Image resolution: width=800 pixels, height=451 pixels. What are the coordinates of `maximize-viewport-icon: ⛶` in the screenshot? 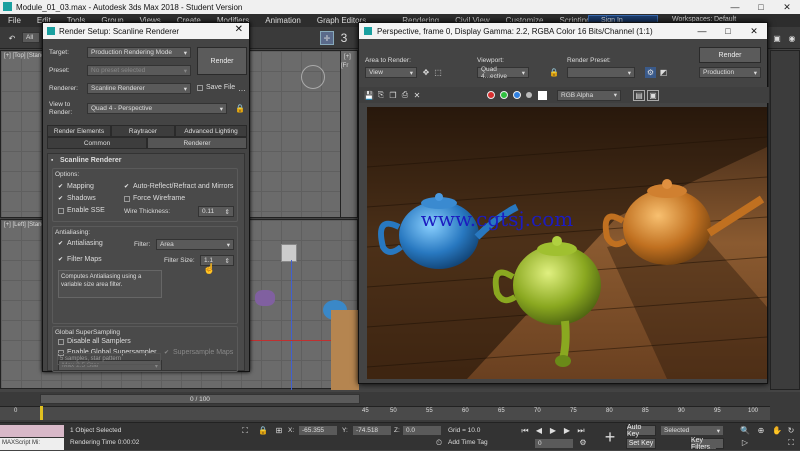 It's located at (791, 443).